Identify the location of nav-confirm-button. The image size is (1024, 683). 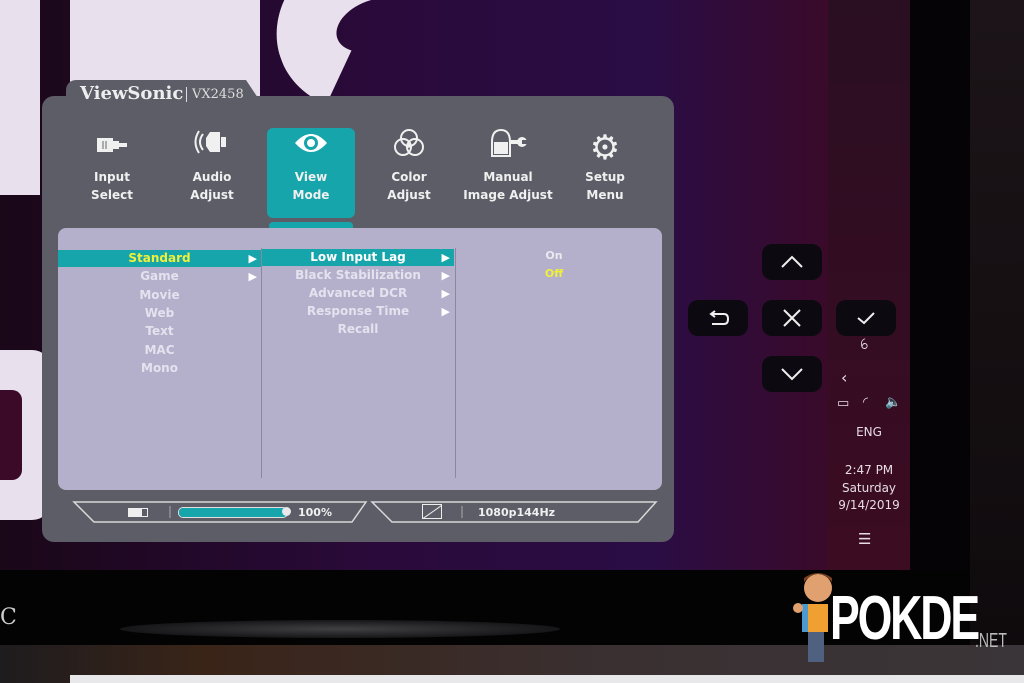
(866, 318).